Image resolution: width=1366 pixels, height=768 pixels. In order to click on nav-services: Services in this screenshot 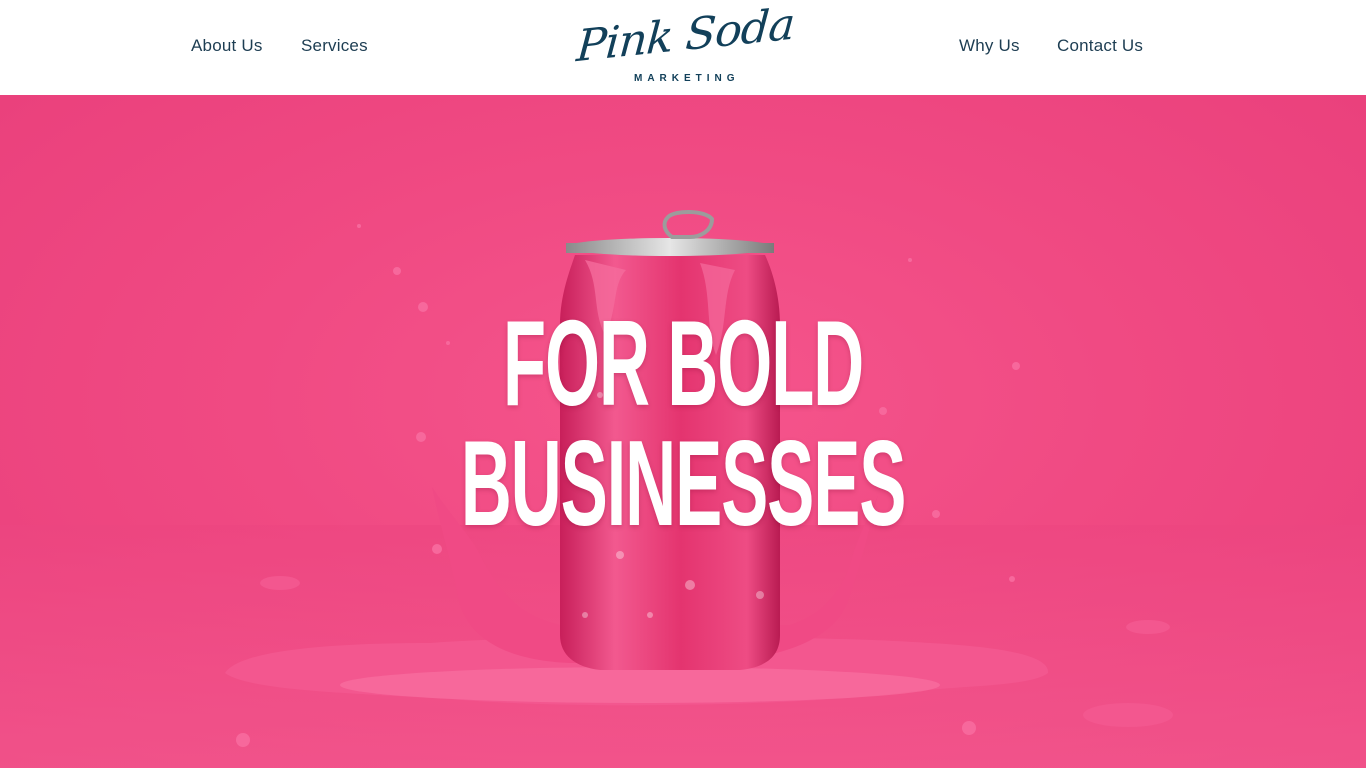, I will do `click(334, 46)`.